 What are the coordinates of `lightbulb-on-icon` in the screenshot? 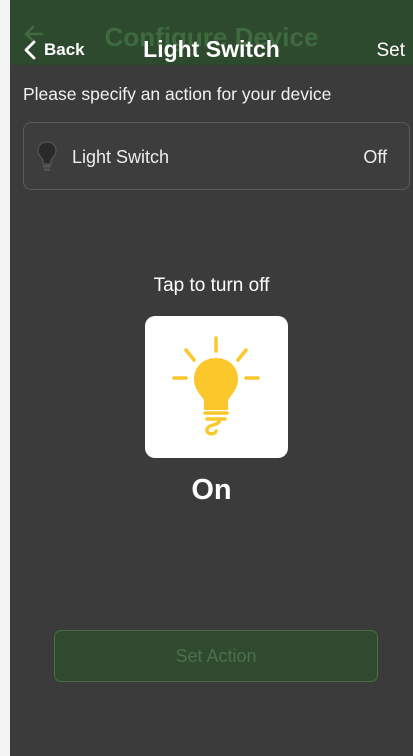 It's located at (216, 386).